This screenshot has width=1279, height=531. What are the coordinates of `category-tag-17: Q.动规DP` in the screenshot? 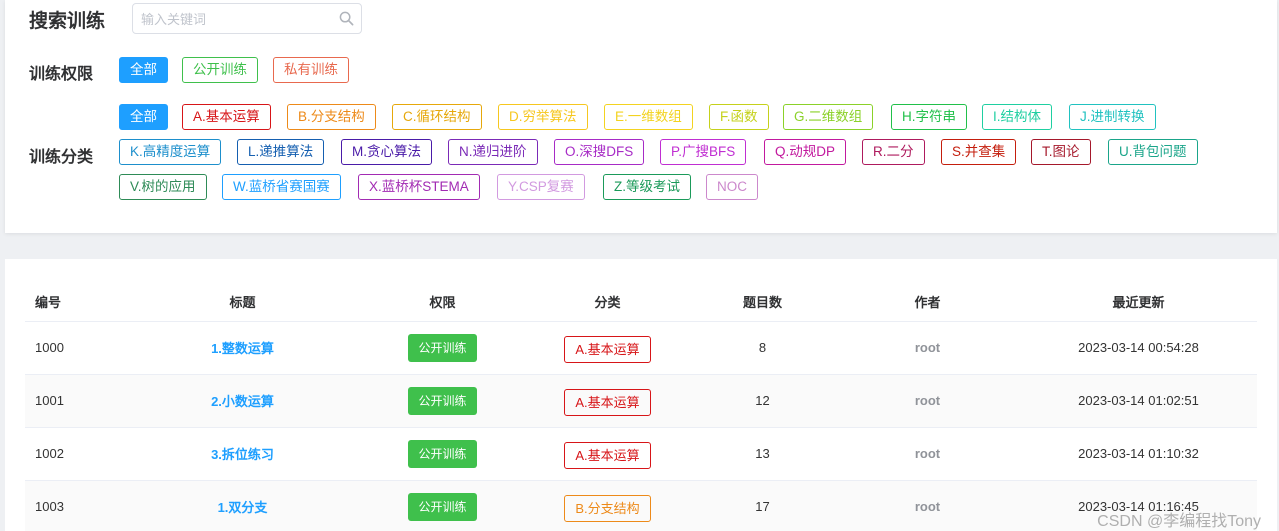 It's located at (805, 152).